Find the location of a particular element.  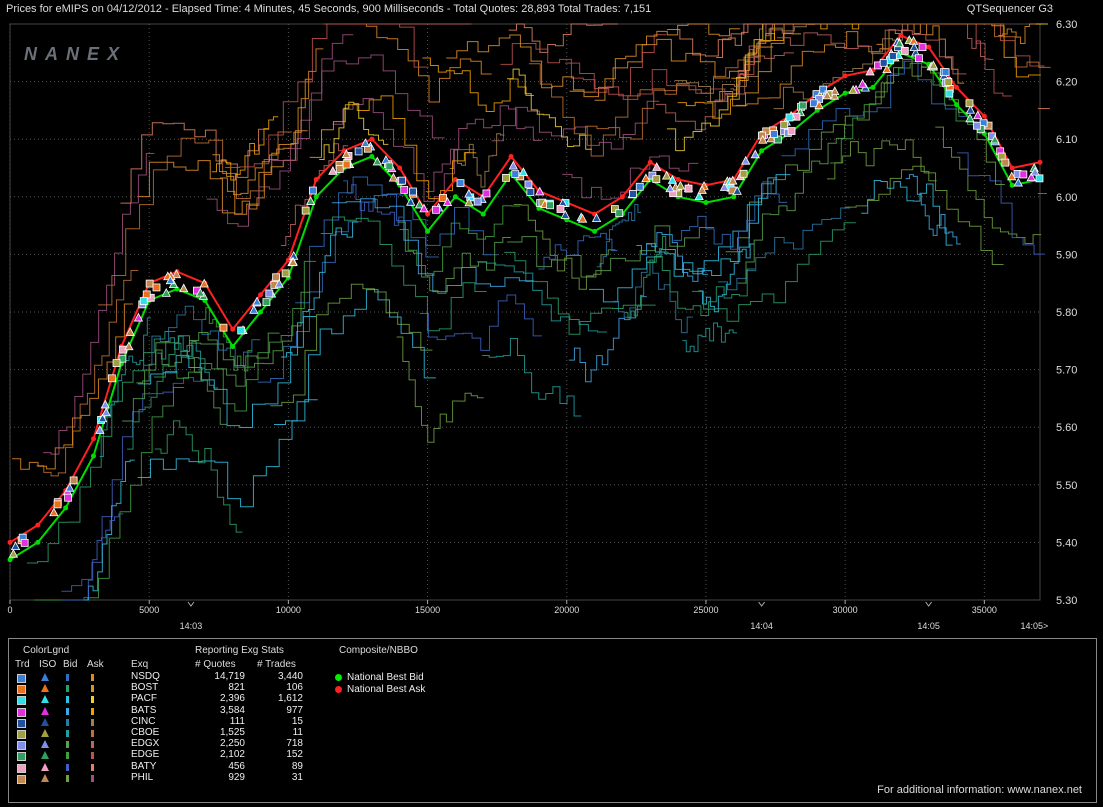

y-tick-label: 5.50 is located at coordinates (1066, 486).